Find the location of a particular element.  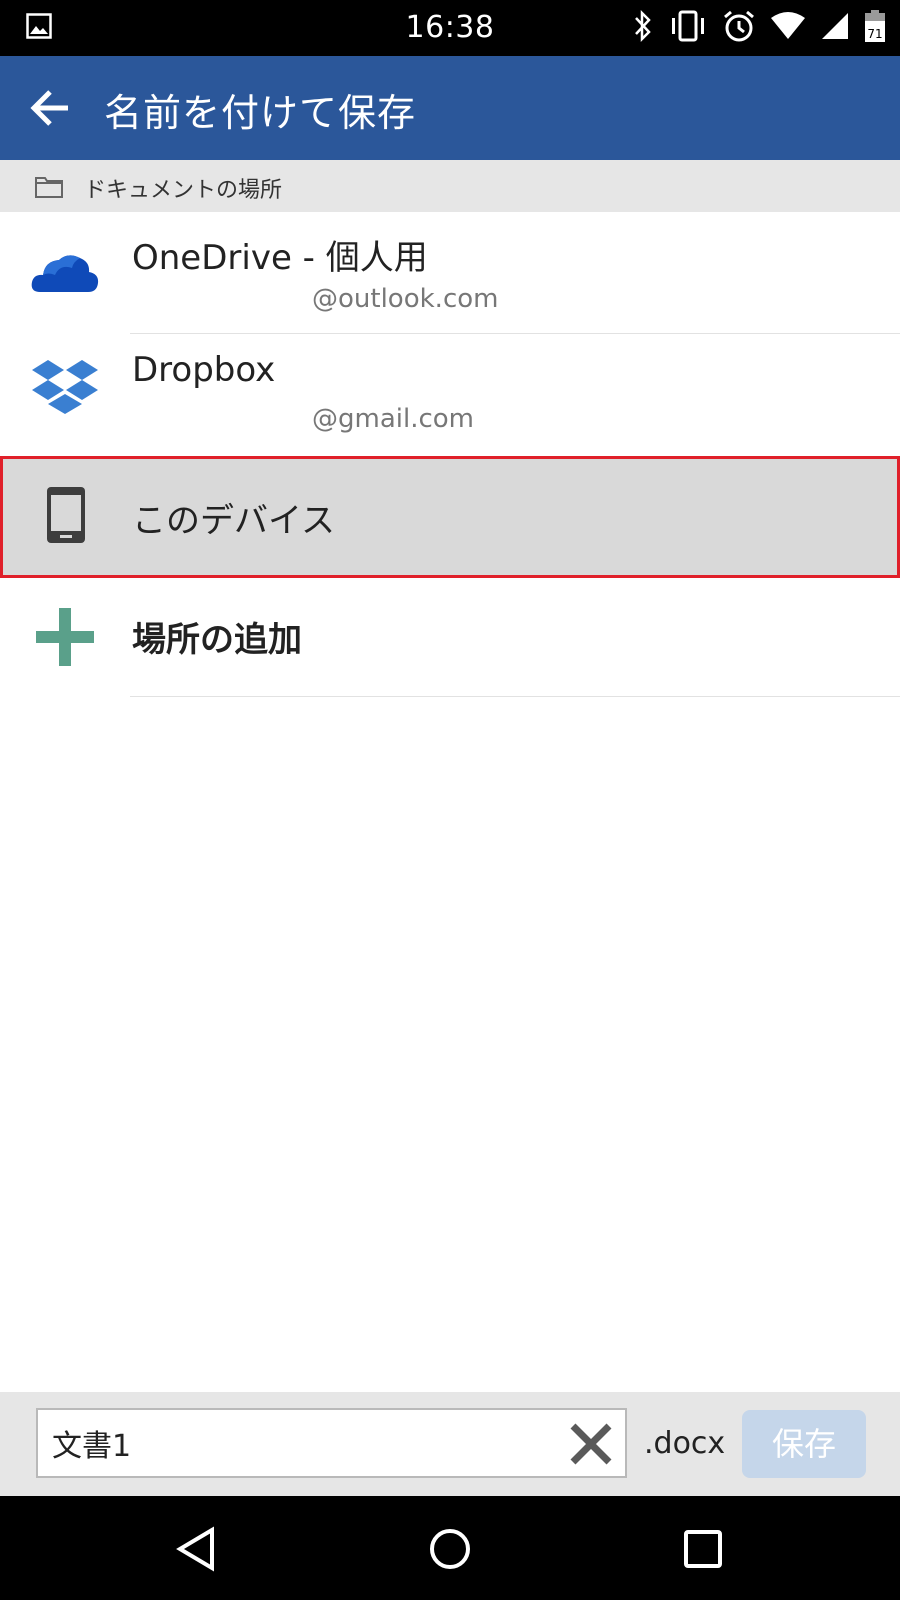

location-account: @gmail.com is located at coordinates (393, 419).